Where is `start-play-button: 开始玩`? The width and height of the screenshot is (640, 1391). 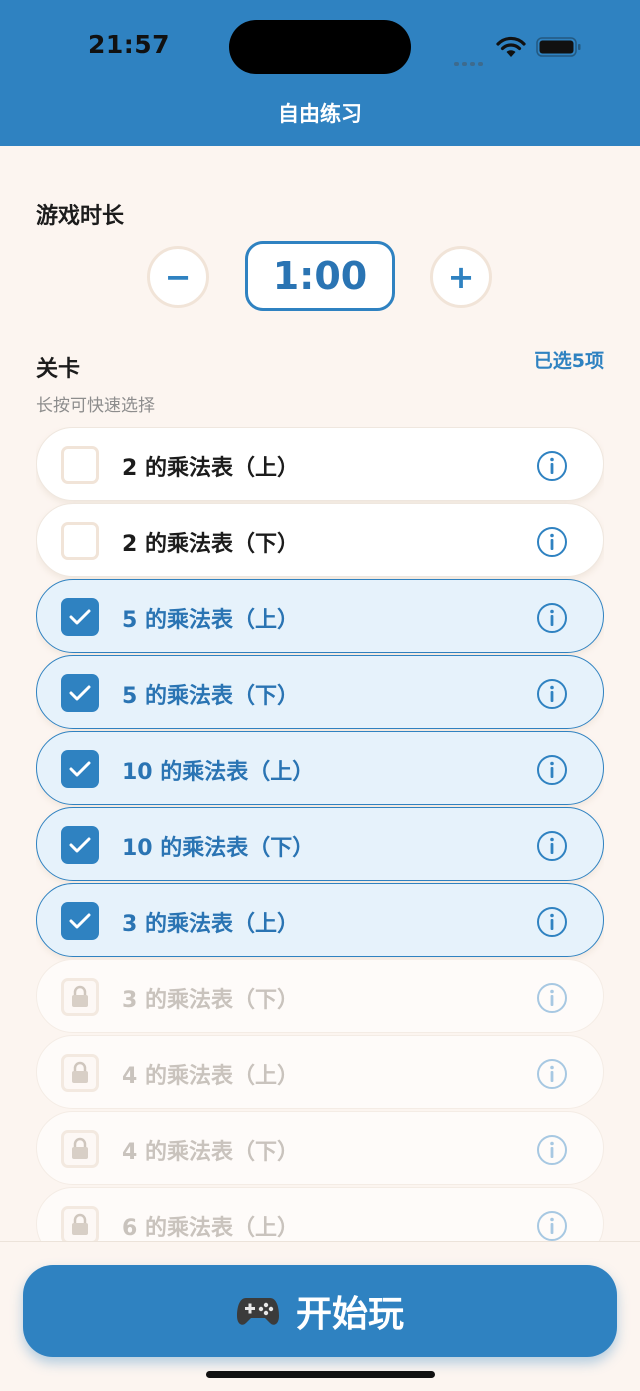 start-play-button: 开始玩 is located at coordinates (320, 1311).